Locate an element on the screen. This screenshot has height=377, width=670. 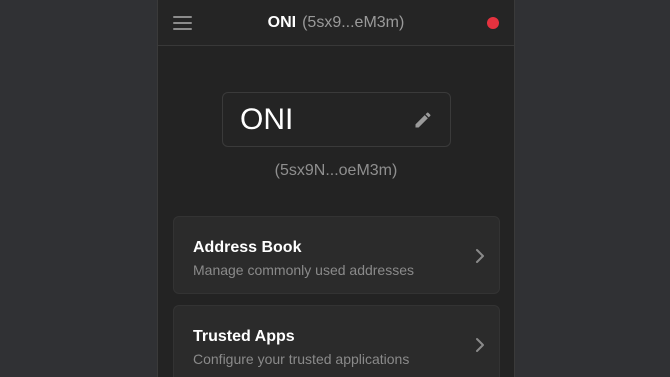
trusted-apps-subtitle: Configure your trusted applications is located at coordinates (301, 359).